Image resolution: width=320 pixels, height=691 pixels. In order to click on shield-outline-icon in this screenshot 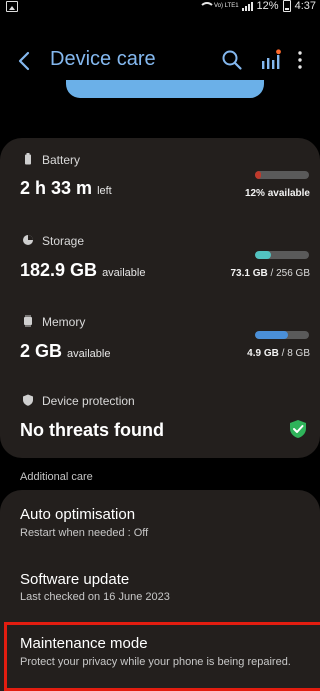, I will do `click(28, 400)`.